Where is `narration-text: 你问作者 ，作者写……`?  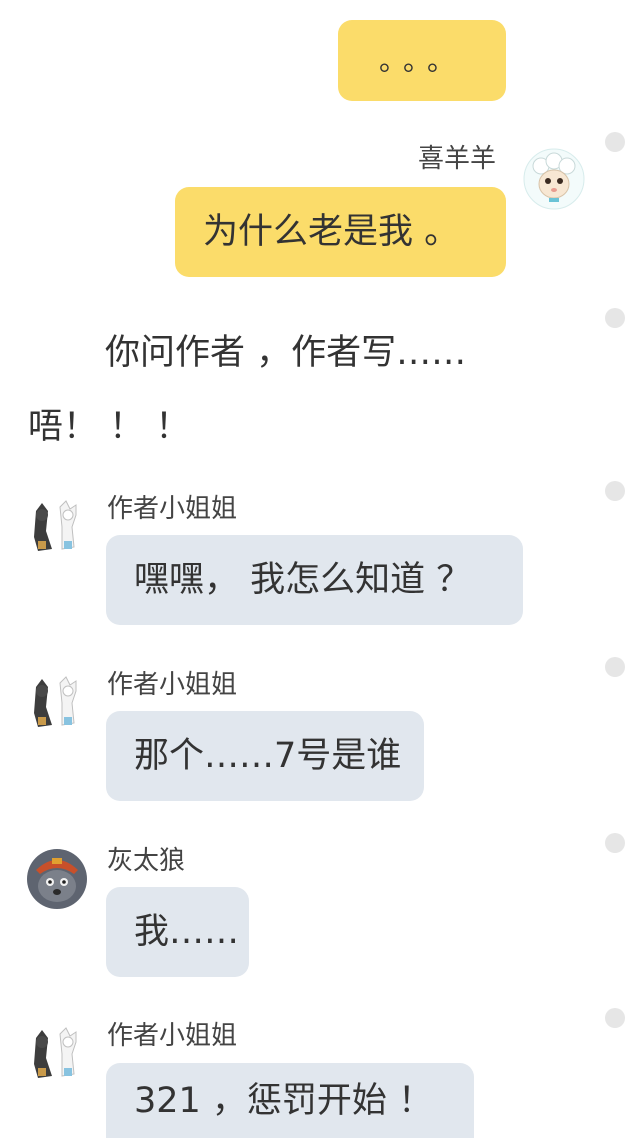
narration-text: 你问作者 ，作者写…… is located at coordinates (286, 353).